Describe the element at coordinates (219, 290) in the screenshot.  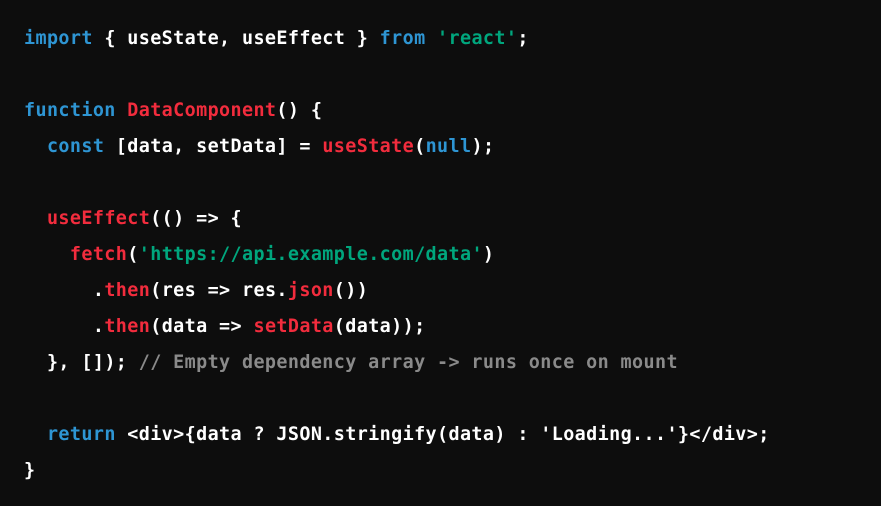
I see `plain-token: (res => res.` at that location.